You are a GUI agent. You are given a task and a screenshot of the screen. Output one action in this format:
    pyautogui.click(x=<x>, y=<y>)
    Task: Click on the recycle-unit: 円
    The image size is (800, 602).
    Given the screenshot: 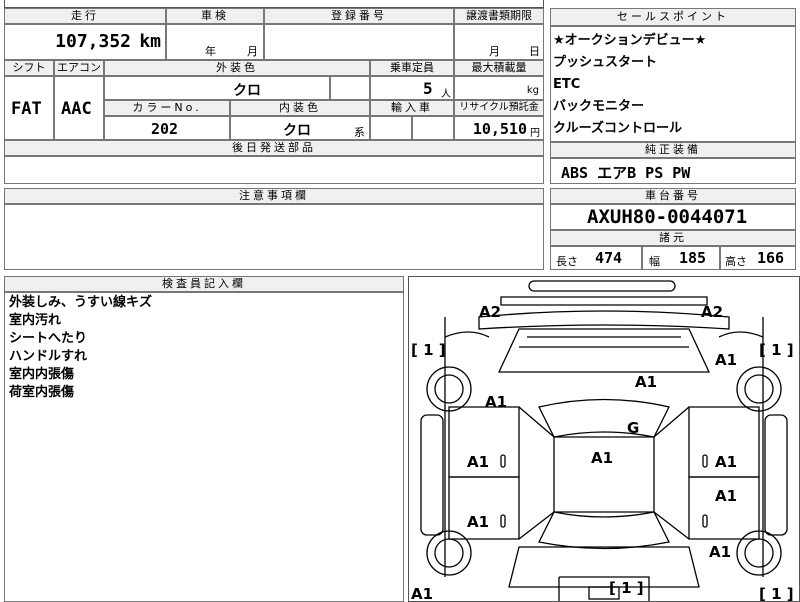 What is the action you would take?
    pyautogui.click(x=535, y=133)
    